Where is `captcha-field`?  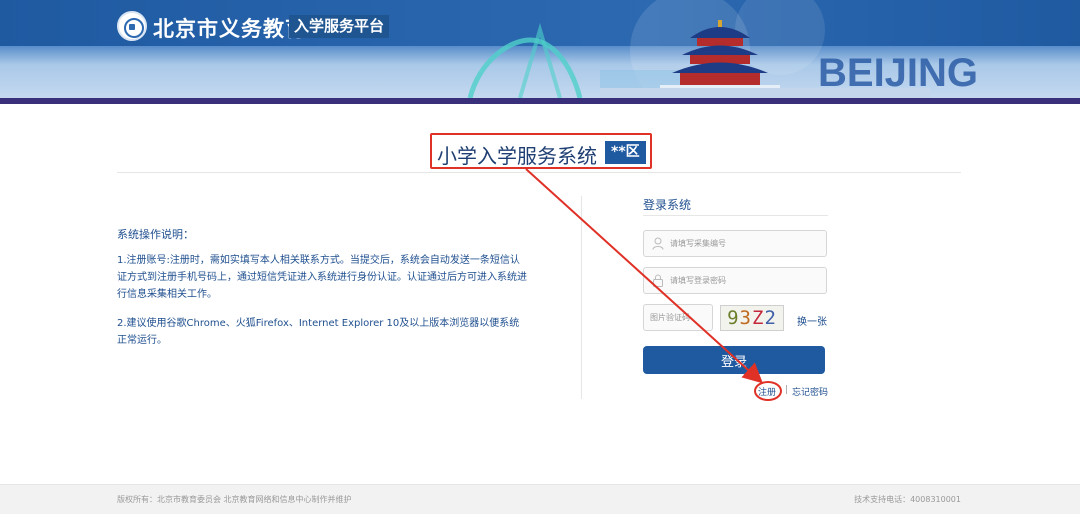 captcha-field is located at coordinates (678, 317).